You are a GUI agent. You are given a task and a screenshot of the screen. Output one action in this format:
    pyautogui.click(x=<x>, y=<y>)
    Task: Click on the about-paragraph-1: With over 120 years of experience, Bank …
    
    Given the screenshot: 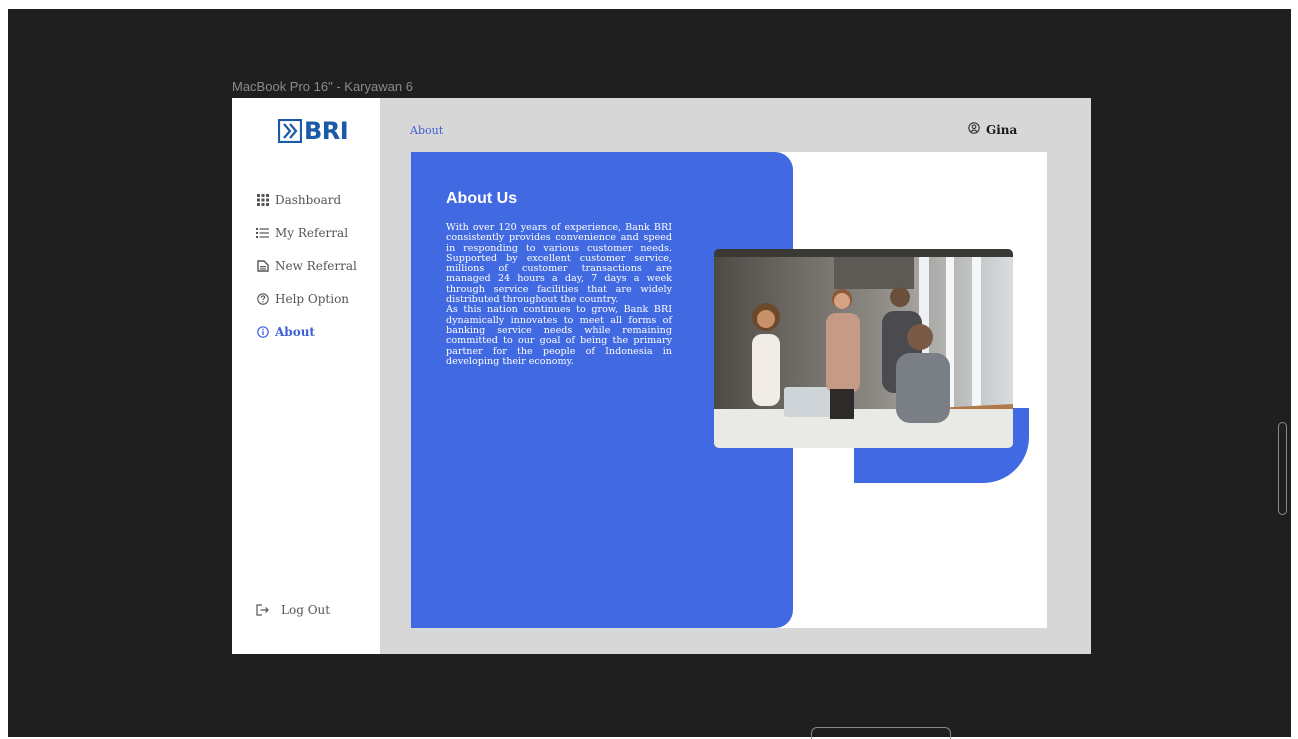 What is the action you would take?
    pyautogui.click(x=559, y=264)
    